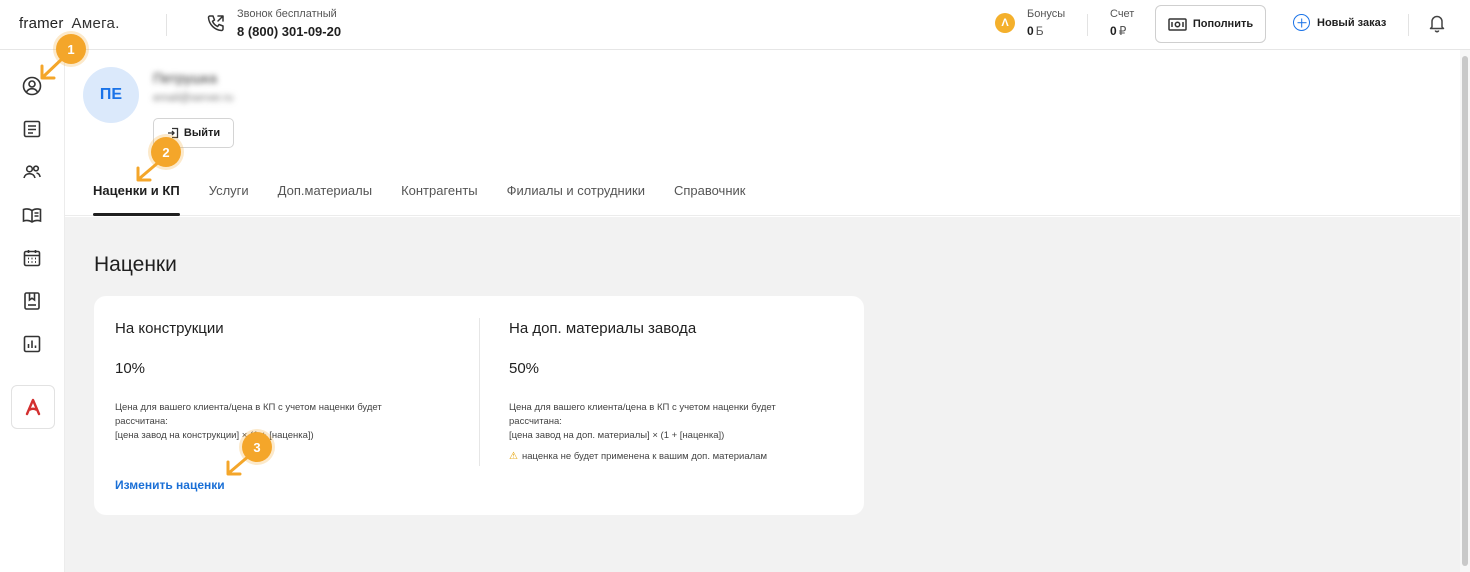 The width and height of the screenshot is (1470, 572). Describe the element at coordinates (32, 301) in the screenshot. I see `bookmark-icon` at that location.